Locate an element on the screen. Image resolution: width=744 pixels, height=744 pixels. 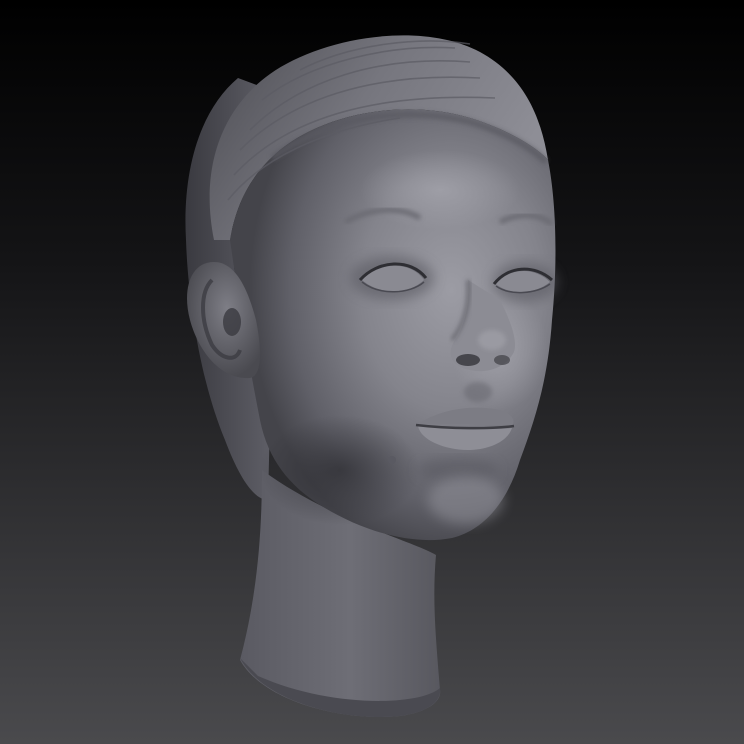
jaw-shadow is located at coordinates (340, 470).